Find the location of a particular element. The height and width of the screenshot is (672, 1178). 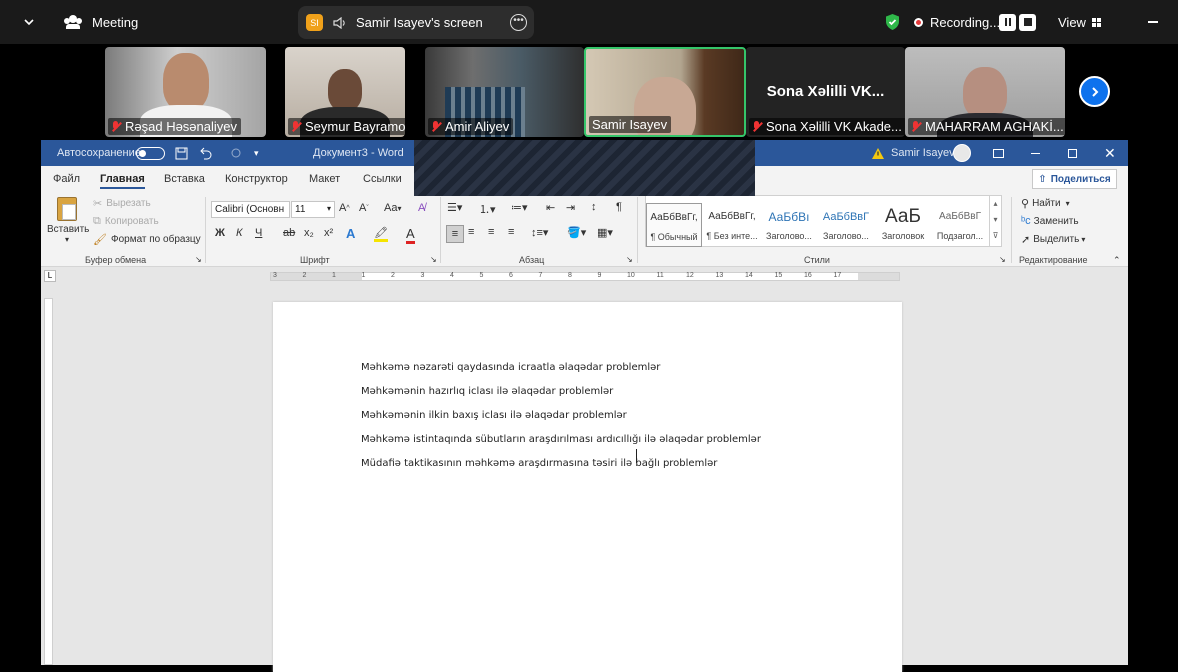

numbering-icon: ⒈▾ is located at coordinates (487, 209).